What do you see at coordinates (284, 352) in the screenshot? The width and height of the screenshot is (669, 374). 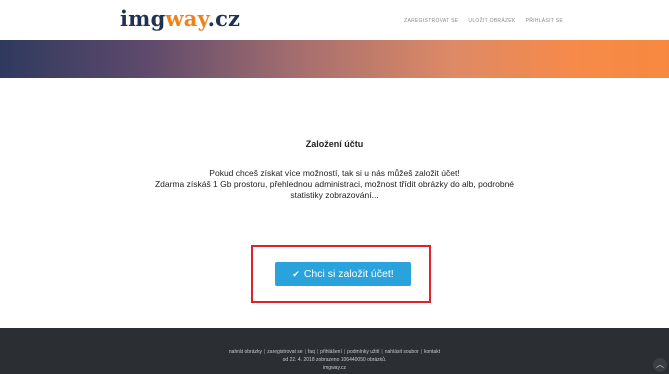 I see `footer-link-register: zaregistrovat se` at bounding box center [284, 352].